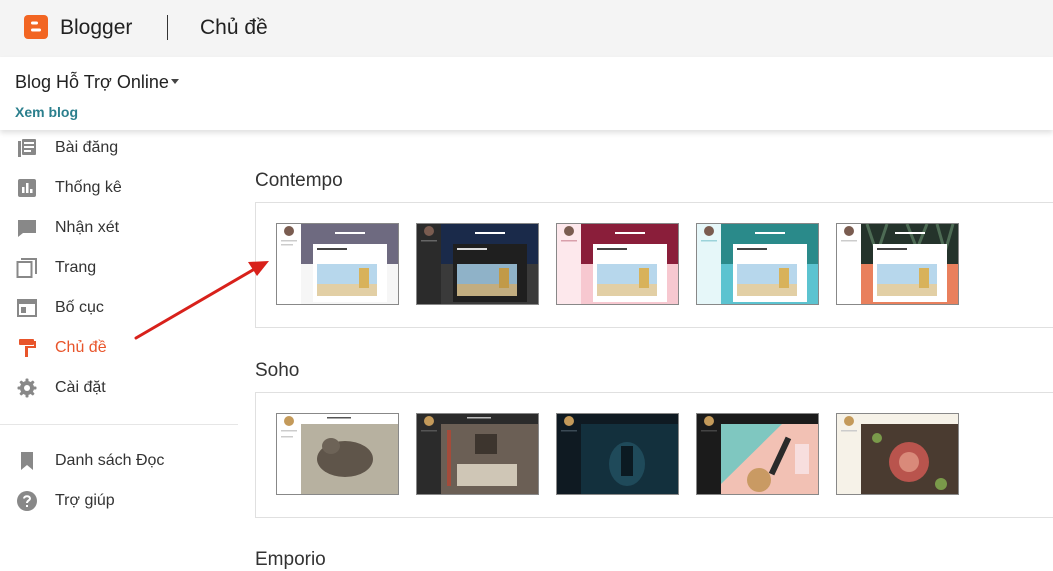 The image size is (1053, 571). Describe the element at coordinates (175, 81) in the screenshot. I see `chevron-down-icon` at that location.